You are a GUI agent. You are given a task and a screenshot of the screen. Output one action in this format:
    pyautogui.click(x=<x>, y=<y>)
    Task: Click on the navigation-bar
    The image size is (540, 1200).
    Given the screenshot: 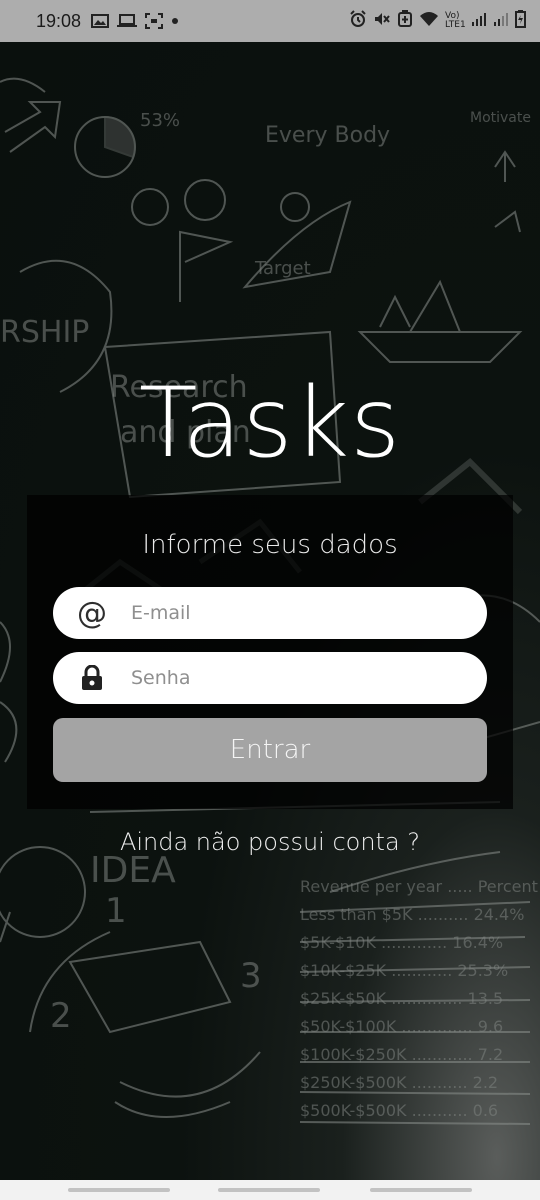 What is the action you would take?
    pyautogui.click(x=270, y=1190)
    